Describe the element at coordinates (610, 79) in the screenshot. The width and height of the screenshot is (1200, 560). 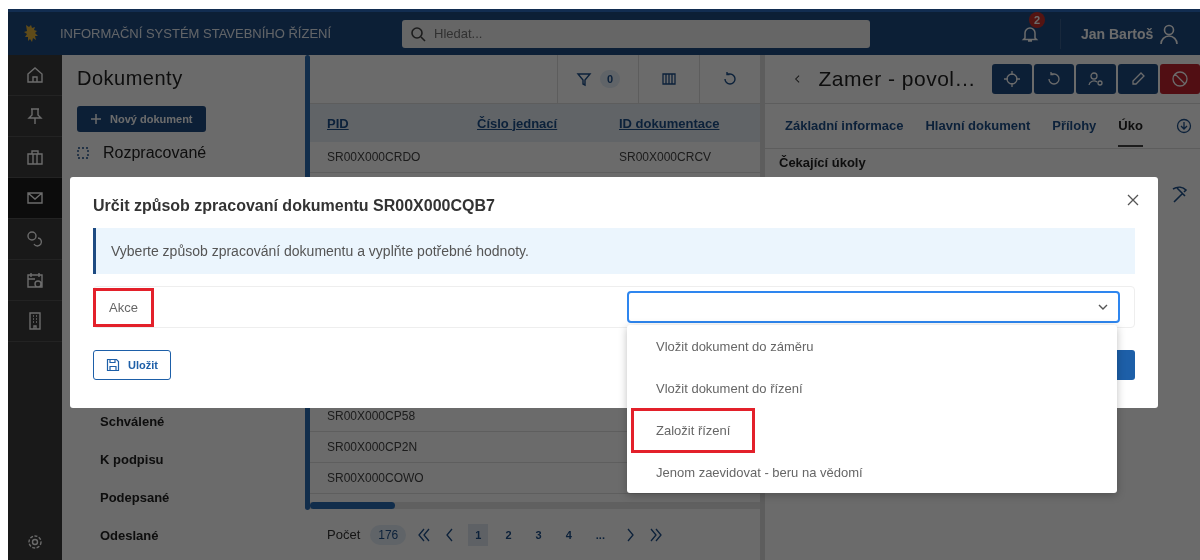
I see `filter-count: 0` at that location.